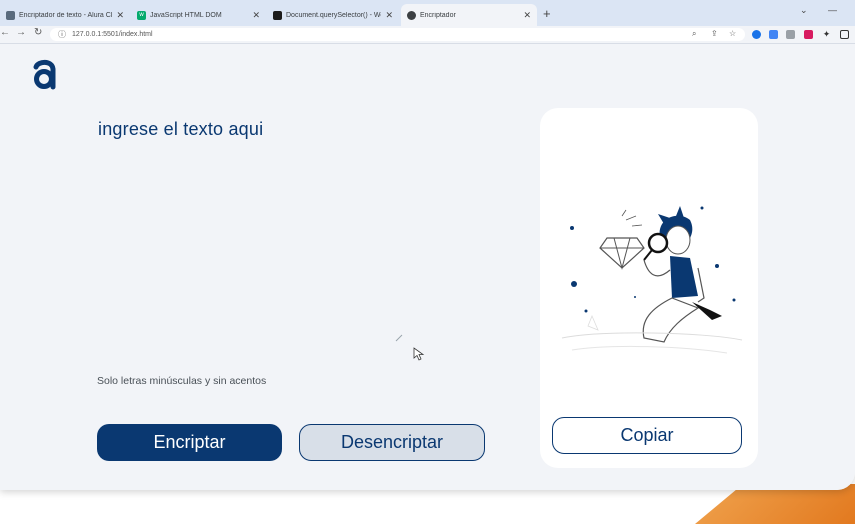 The width and height of the screenshot is (855, 524). What do you see at coordinates (775, 504) in the screenshot?
I see `desktop-background` at bounding box center [775, 504].